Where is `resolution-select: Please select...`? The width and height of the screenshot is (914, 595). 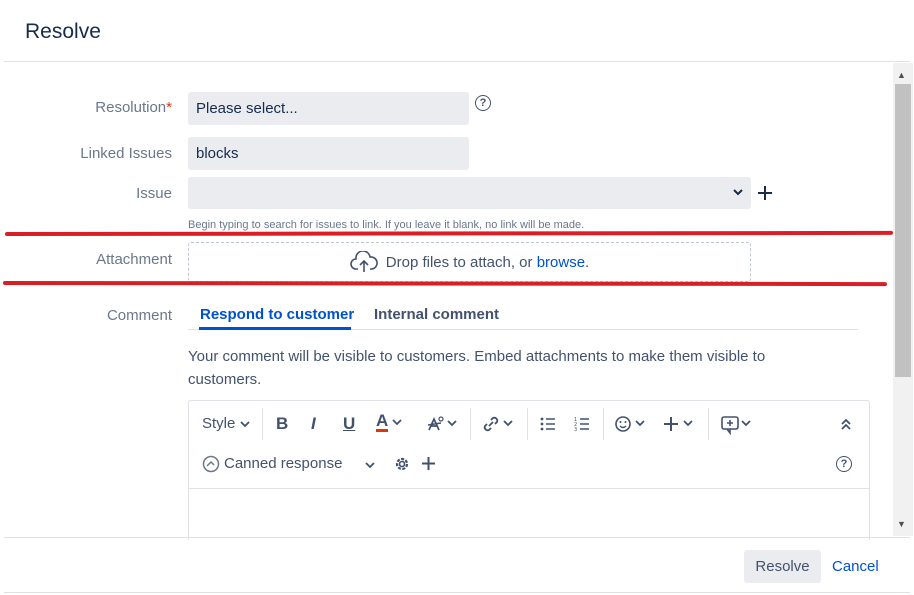 resolution-select: Please select... is located at coordinates (328, 108).